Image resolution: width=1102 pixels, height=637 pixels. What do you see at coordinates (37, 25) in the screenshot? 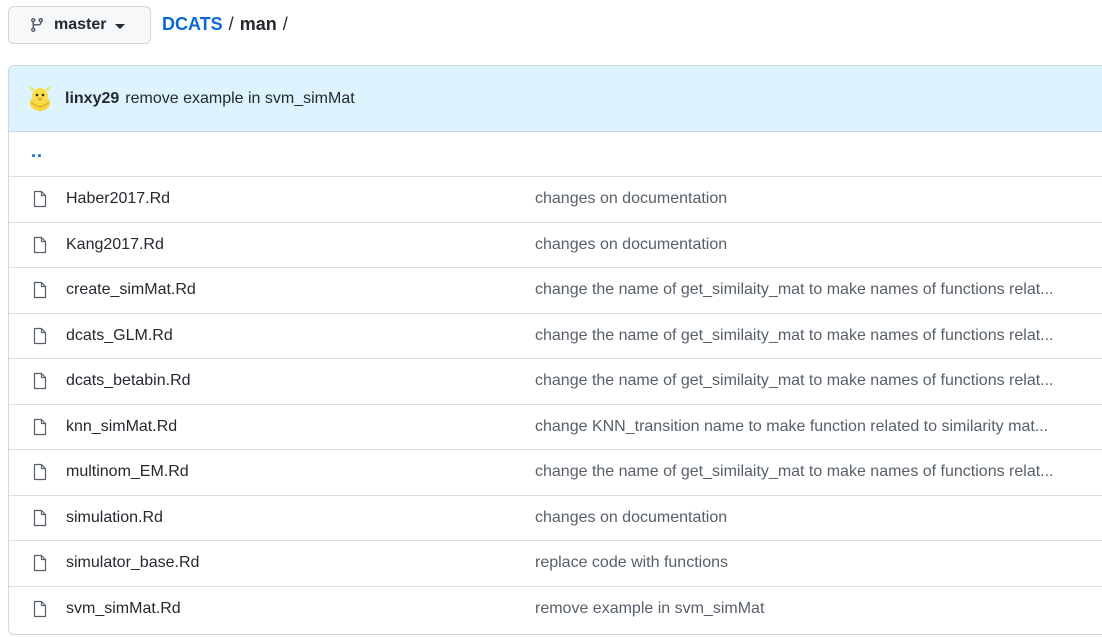
I see `git-branch-icon` at bounding box center [37, 25].